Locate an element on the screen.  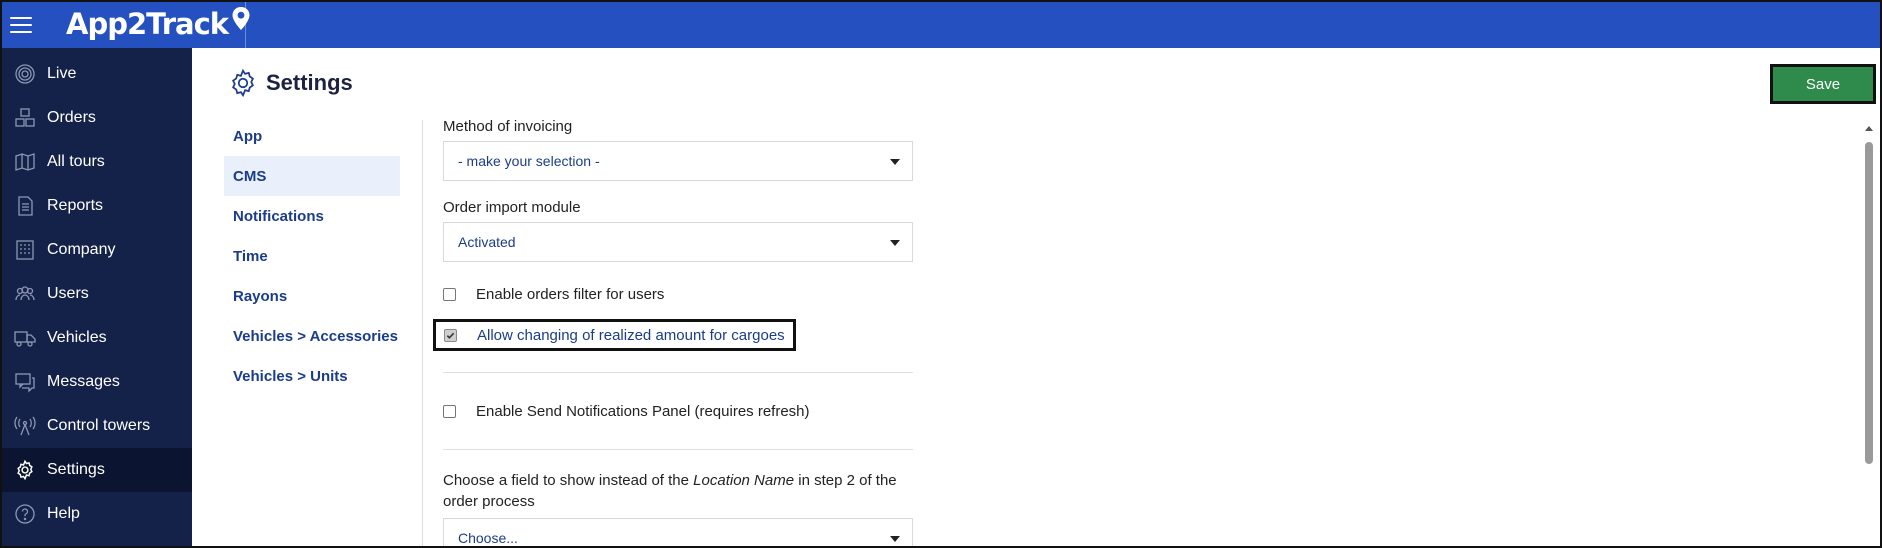
save-button: Save is located at coordinates (1823, 84).